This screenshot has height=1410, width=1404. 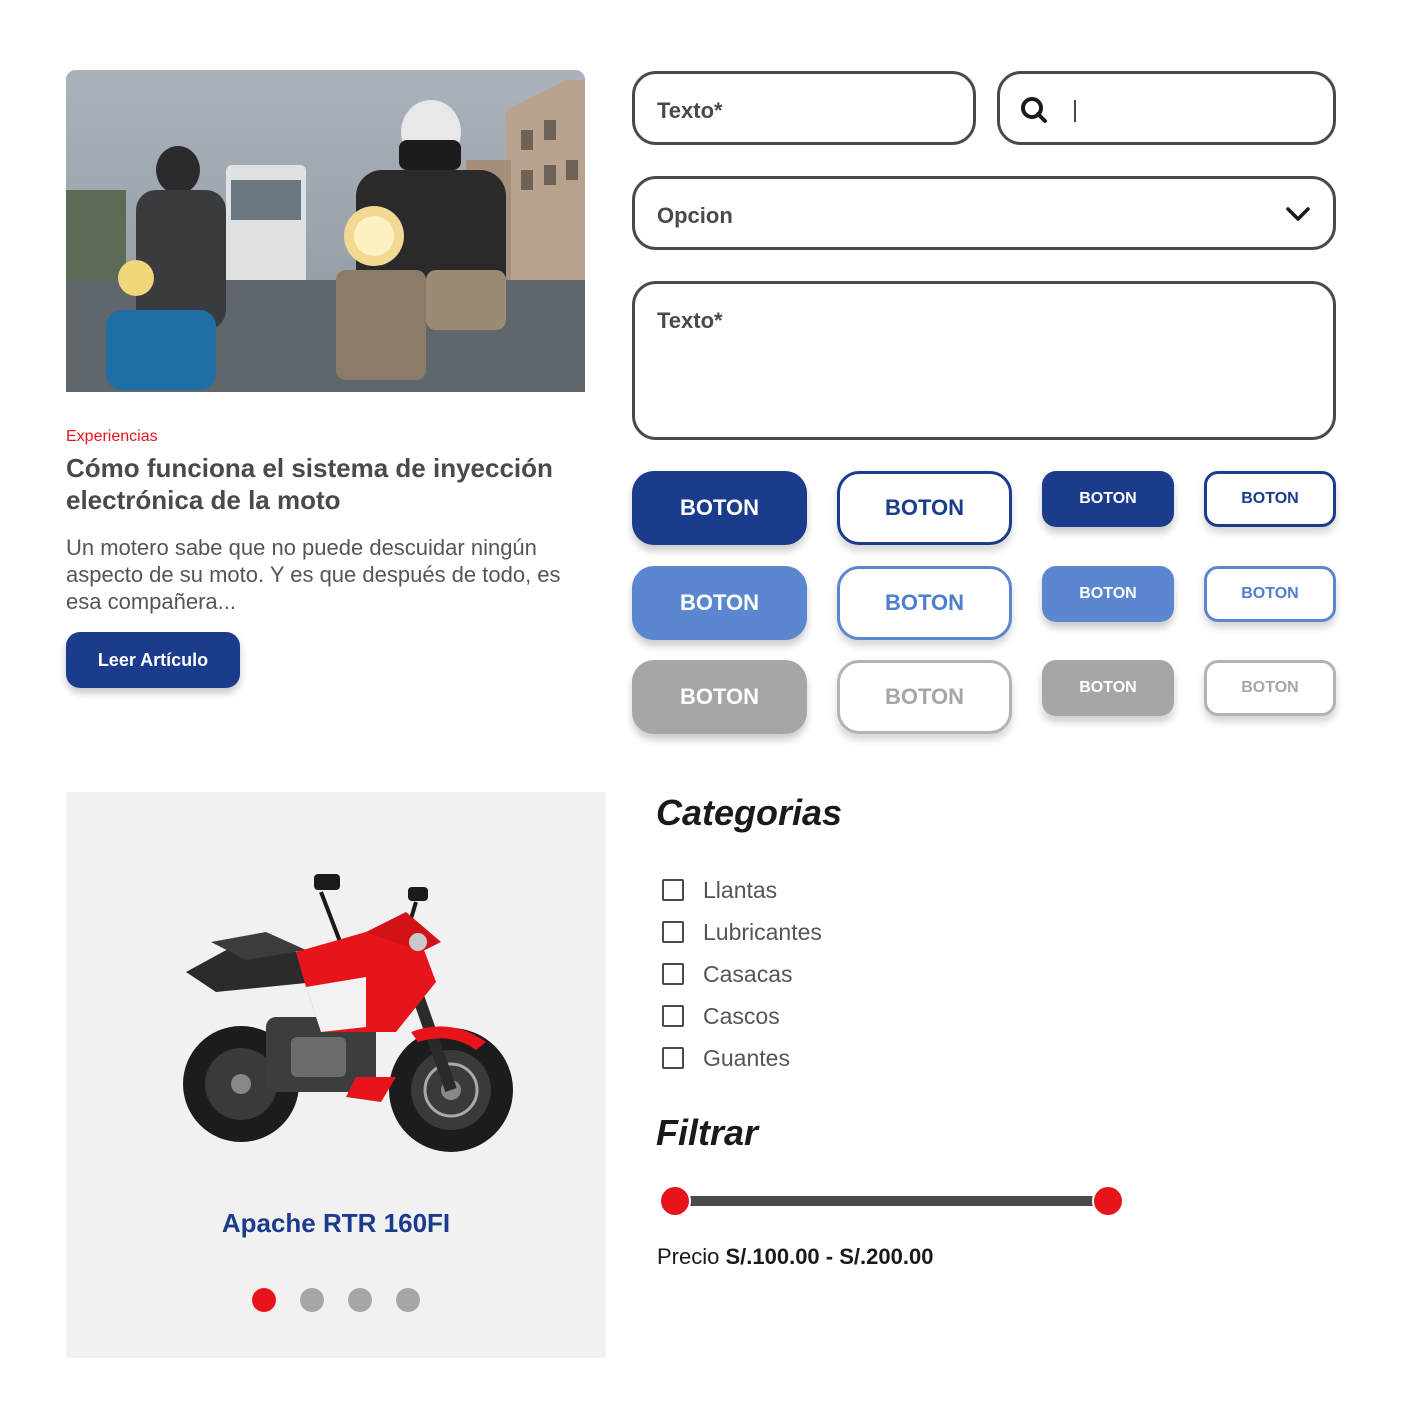 What do you see at coordinates (675, 1201) in the screenshot?
I see `slider-min-handle` at bounding box center [675, 1201].